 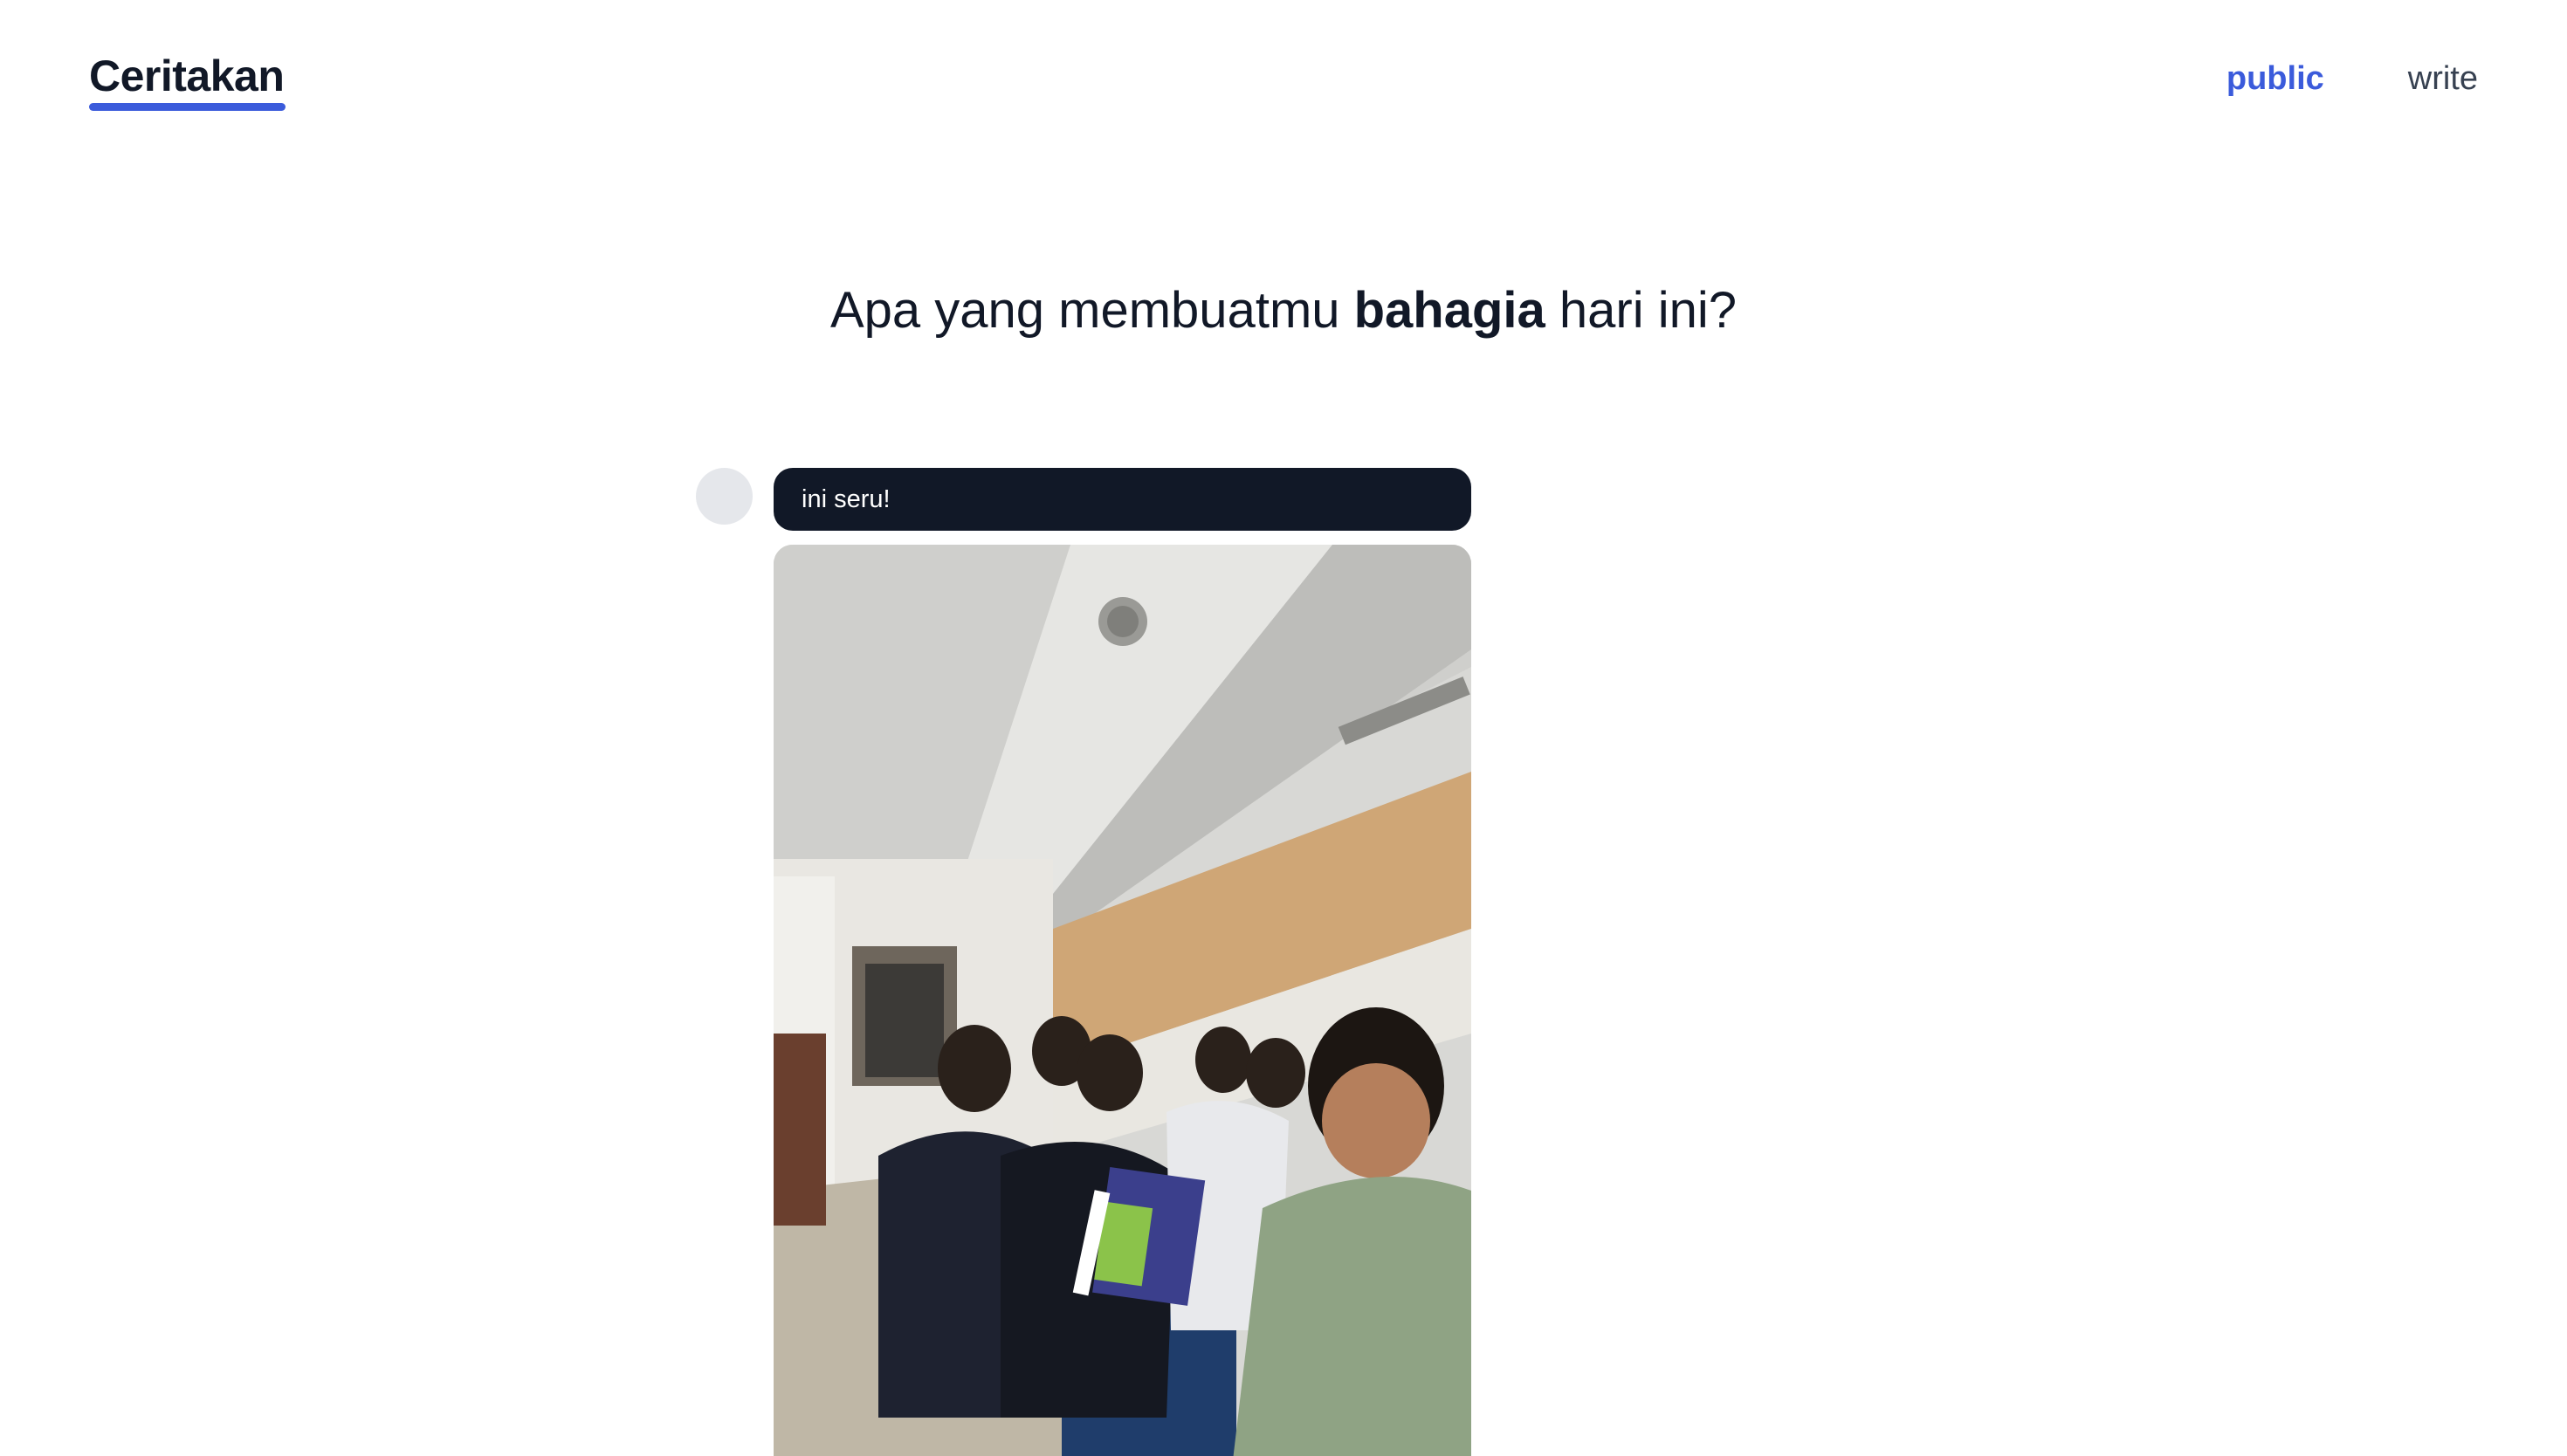 I want to click on nav-link-public: public, so click(x=2275, y=78).